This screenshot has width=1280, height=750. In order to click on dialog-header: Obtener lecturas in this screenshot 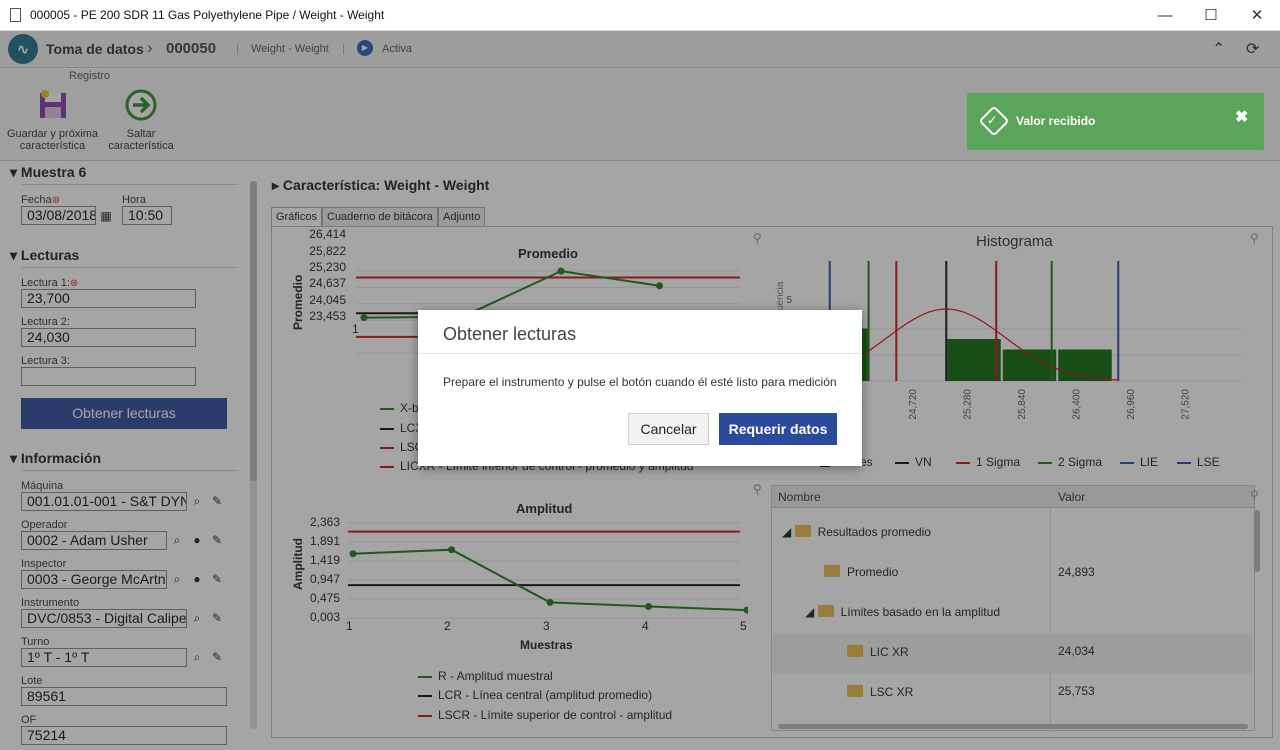, I will do `click(640, 332)`.